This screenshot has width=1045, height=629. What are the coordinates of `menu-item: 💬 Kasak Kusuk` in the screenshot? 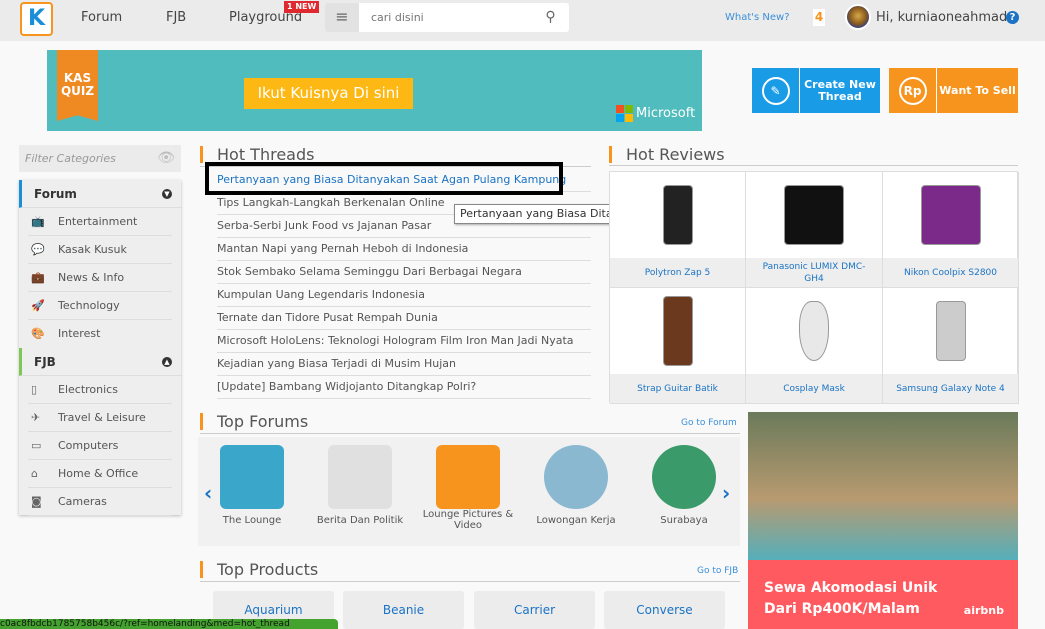 It's located at (100, 250).